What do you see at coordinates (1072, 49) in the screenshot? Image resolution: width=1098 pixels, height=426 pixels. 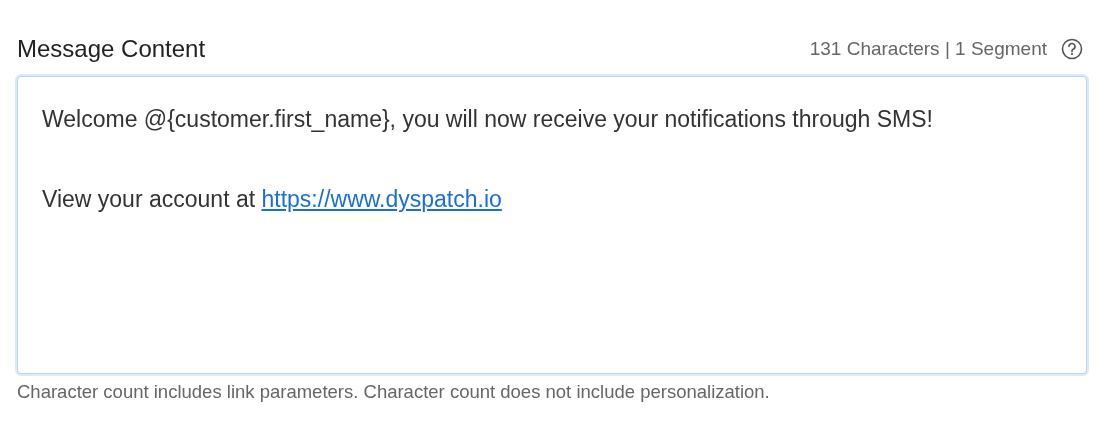 I see `help-icon` at bounding box center [1072, 49].